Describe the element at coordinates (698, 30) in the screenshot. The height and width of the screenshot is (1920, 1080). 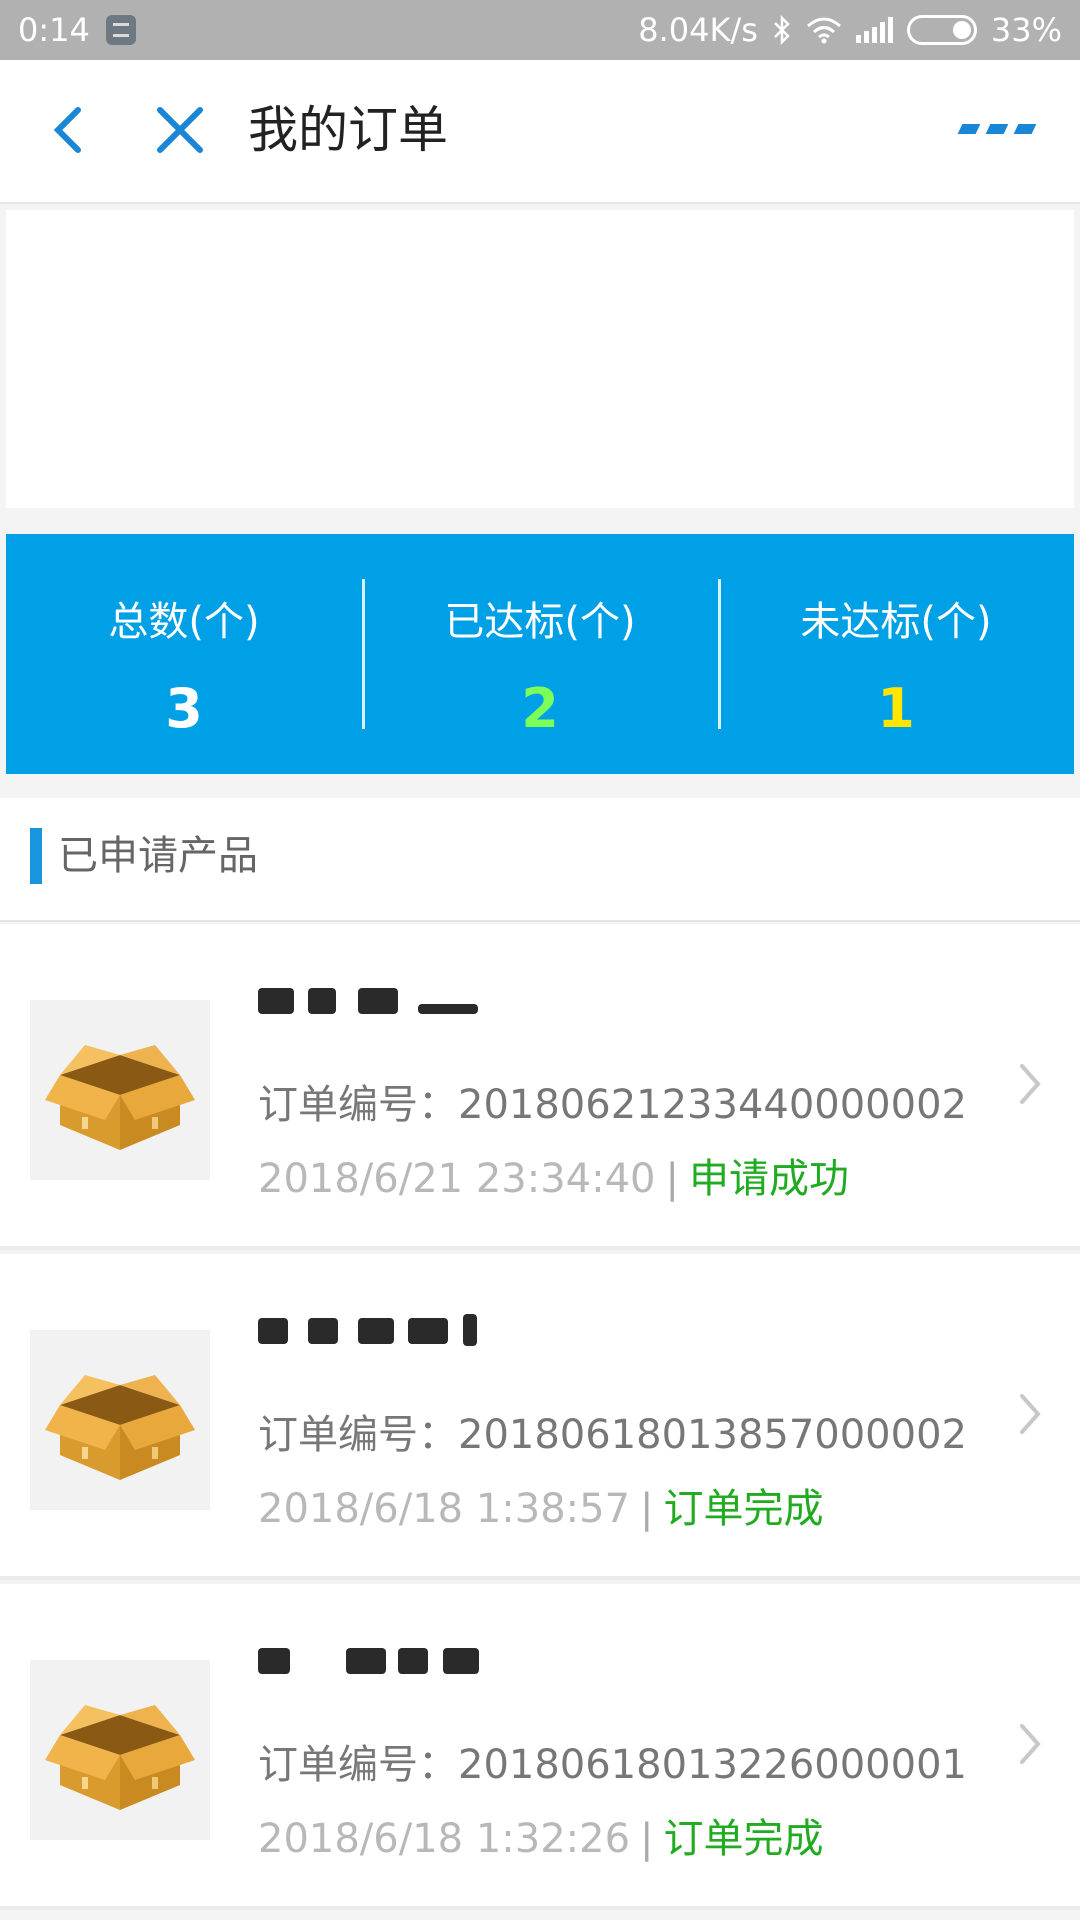
I see `network-speed: 8.04K/s` at that location.